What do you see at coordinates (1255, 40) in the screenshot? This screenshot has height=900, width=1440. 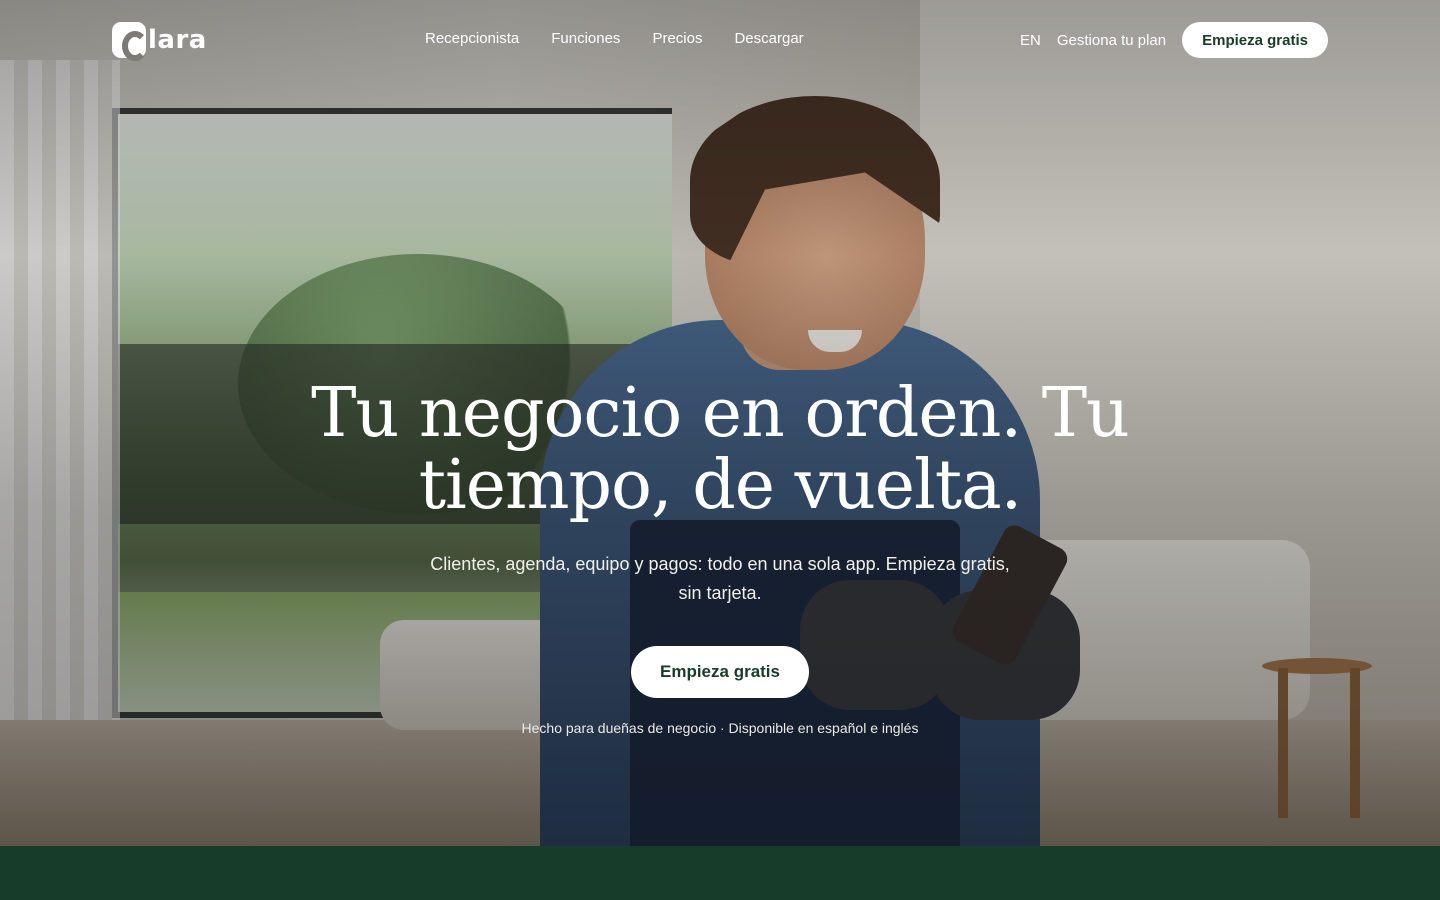 I see `start-free-button-nav: Empieza gratis` at bounding box center [1255, 40].